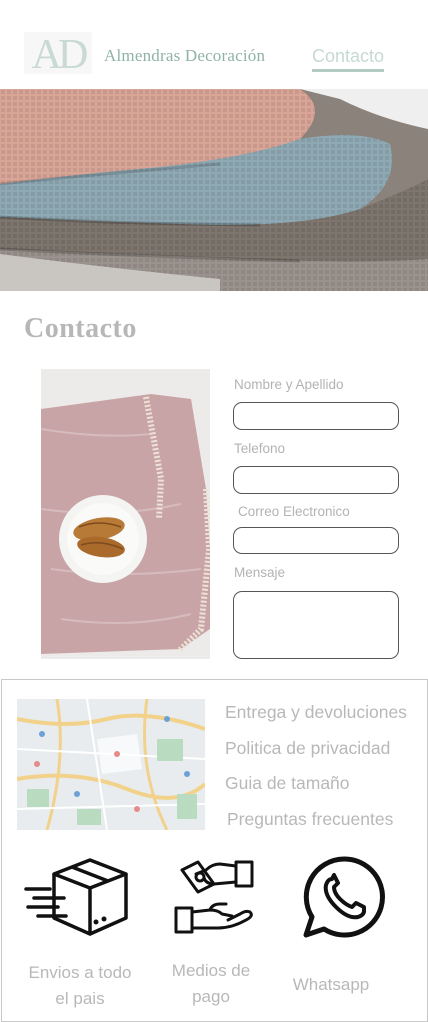 The height and width of the screenshot is (1022, 428). What do you see at coordinates (214, 44) in the screenshot?
I see `site-header: AD Almendras Decoración Contacto` at bounding box center [214, 44].